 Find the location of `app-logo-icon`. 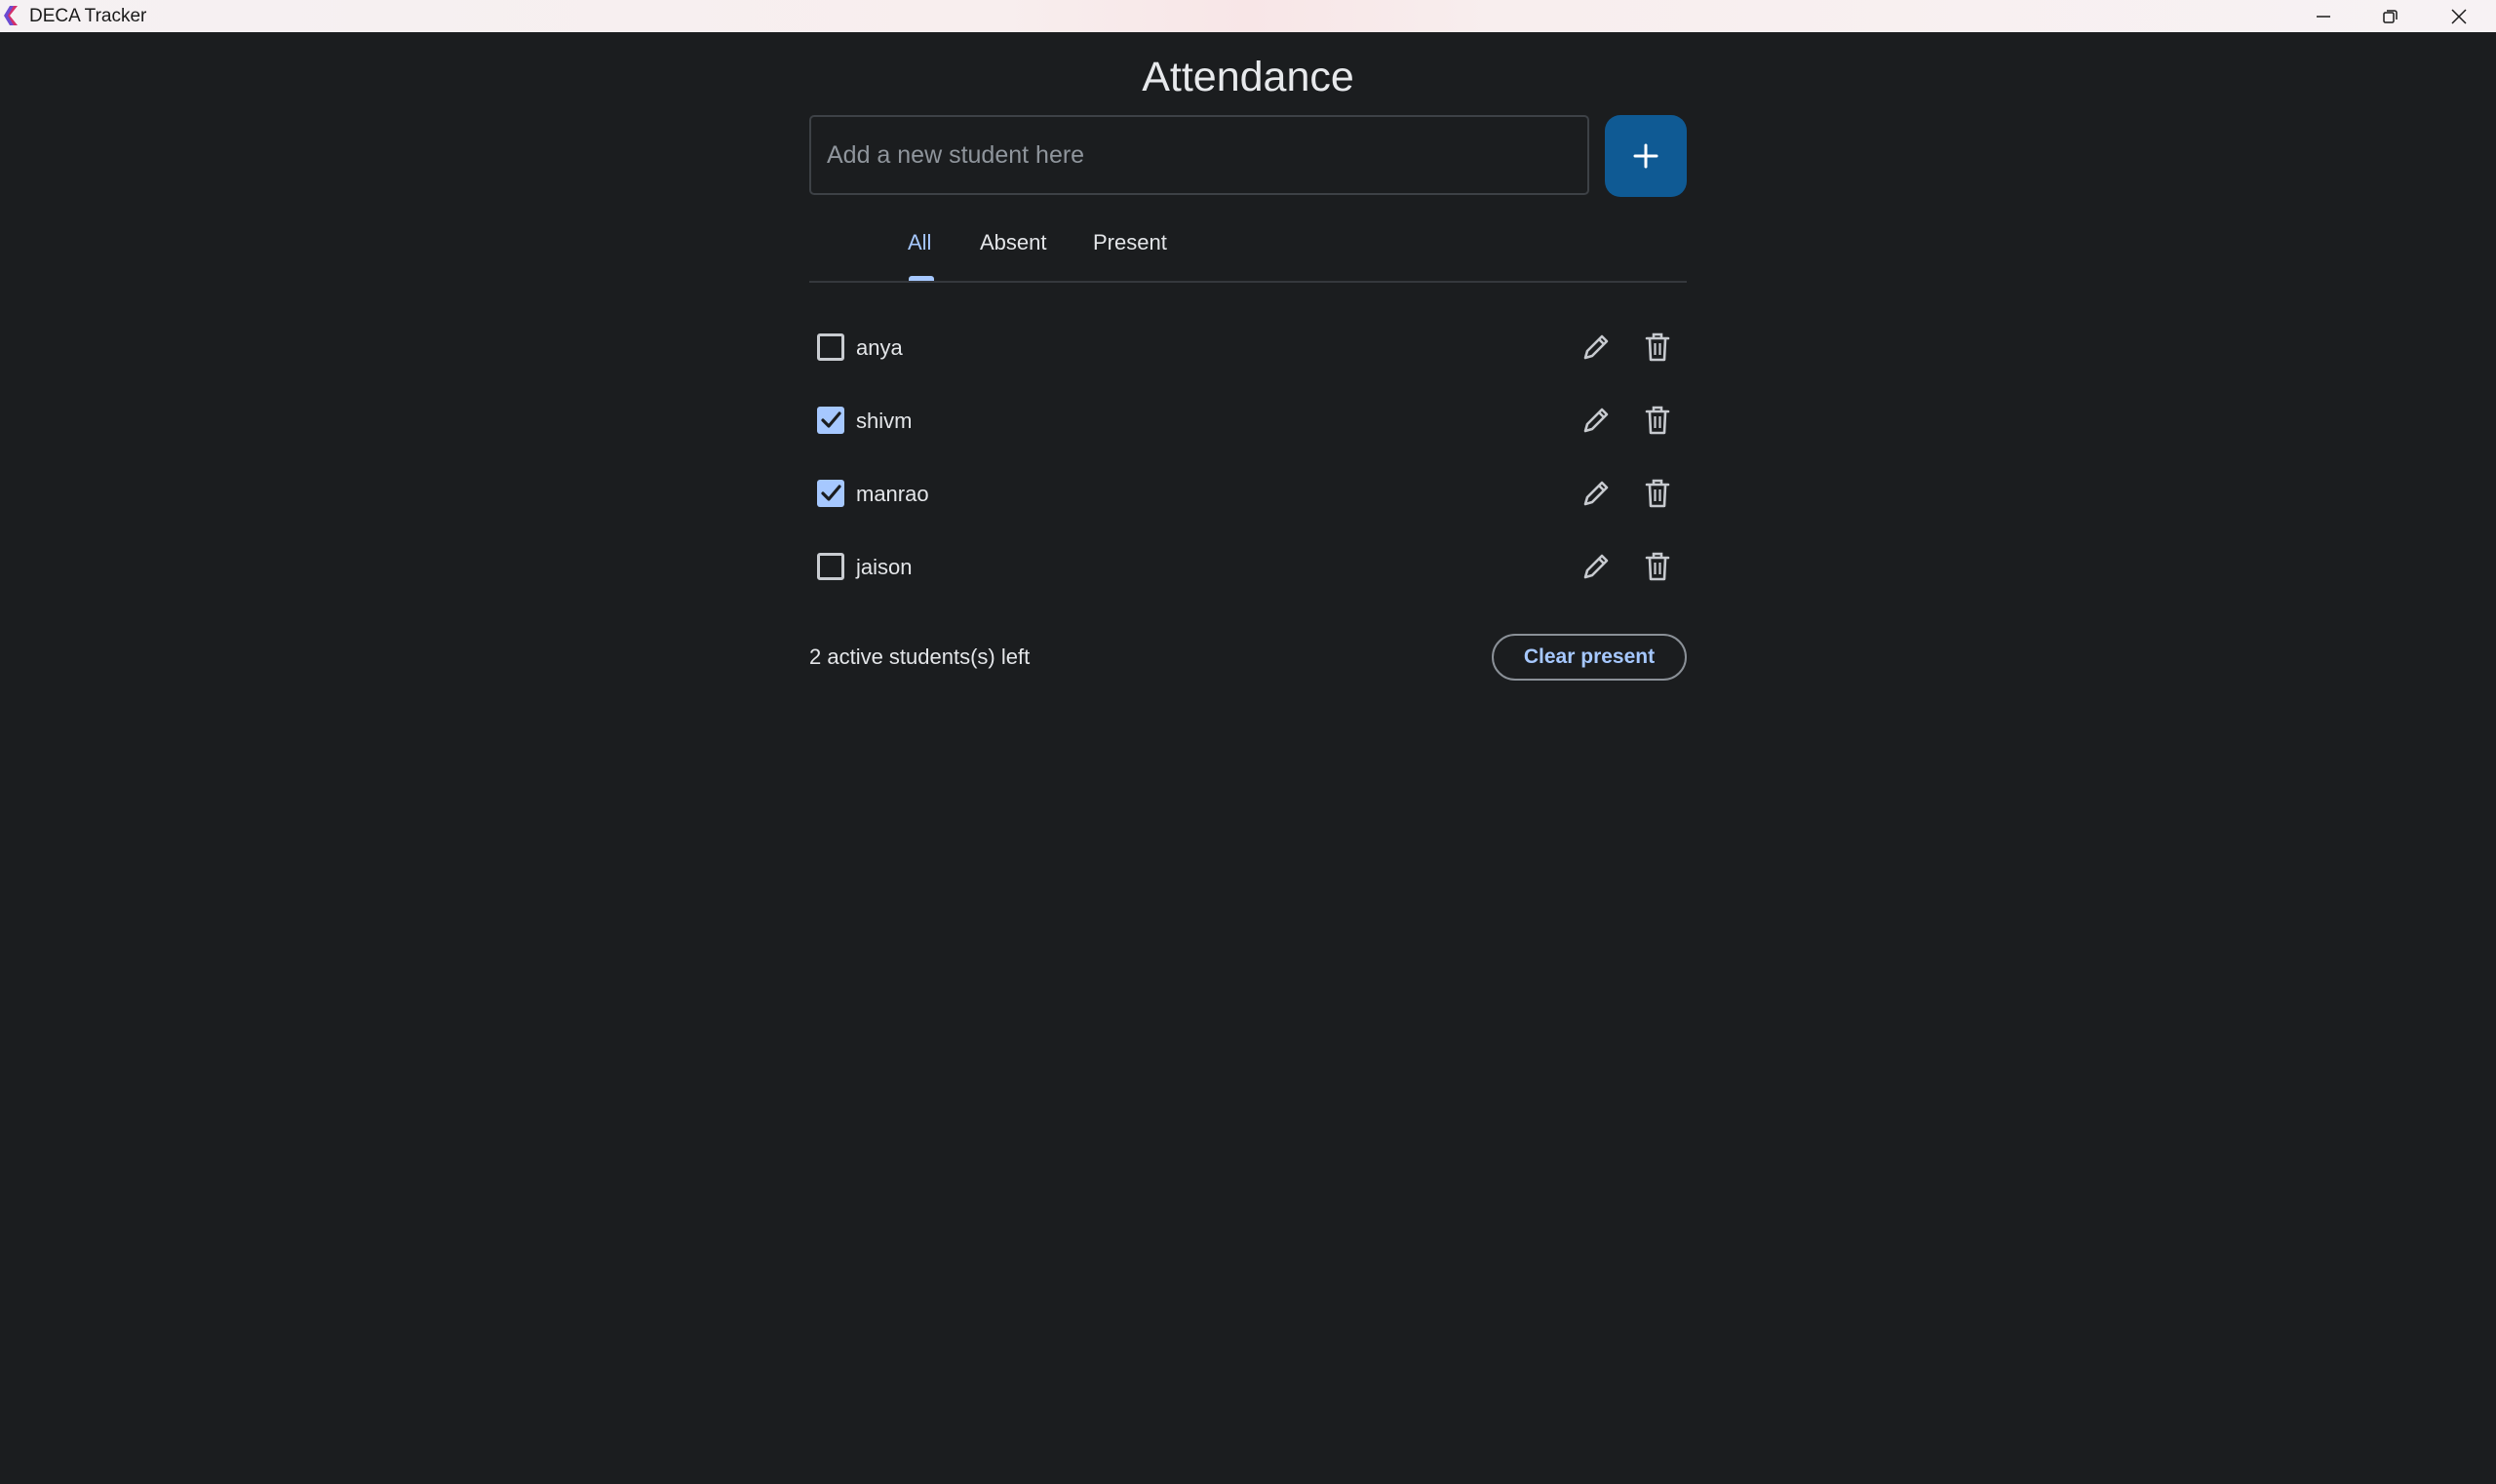

app-logo-icon is located at coordinates (11, 15).